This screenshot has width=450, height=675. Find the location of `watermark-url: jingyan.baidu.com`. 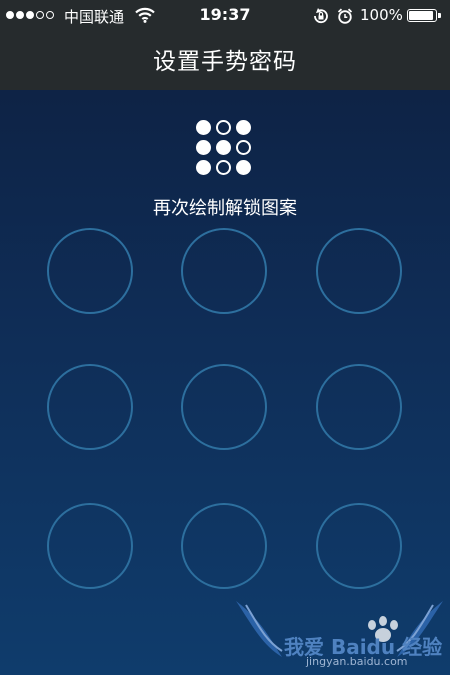

watermark-url: jingyan.baidu.com is located at coordinates (357, 661).